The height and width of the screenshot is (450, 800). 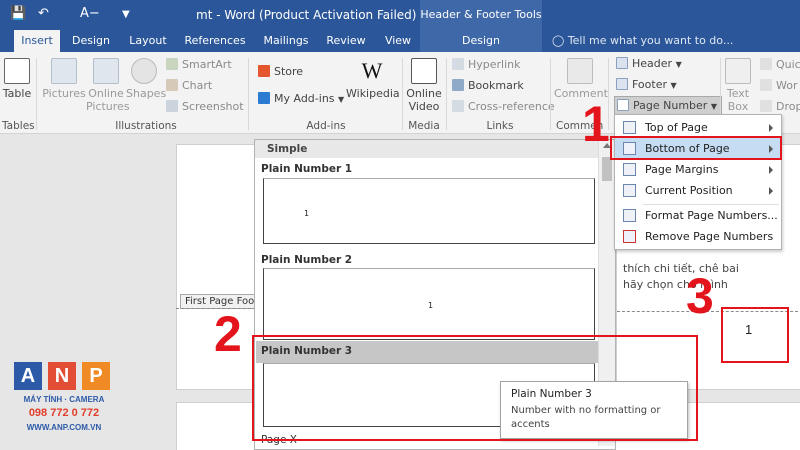 What do you see at coordinates (458, 85) in the screenshot?
I see `bookmark-icon` at bounding box center [458, 85].